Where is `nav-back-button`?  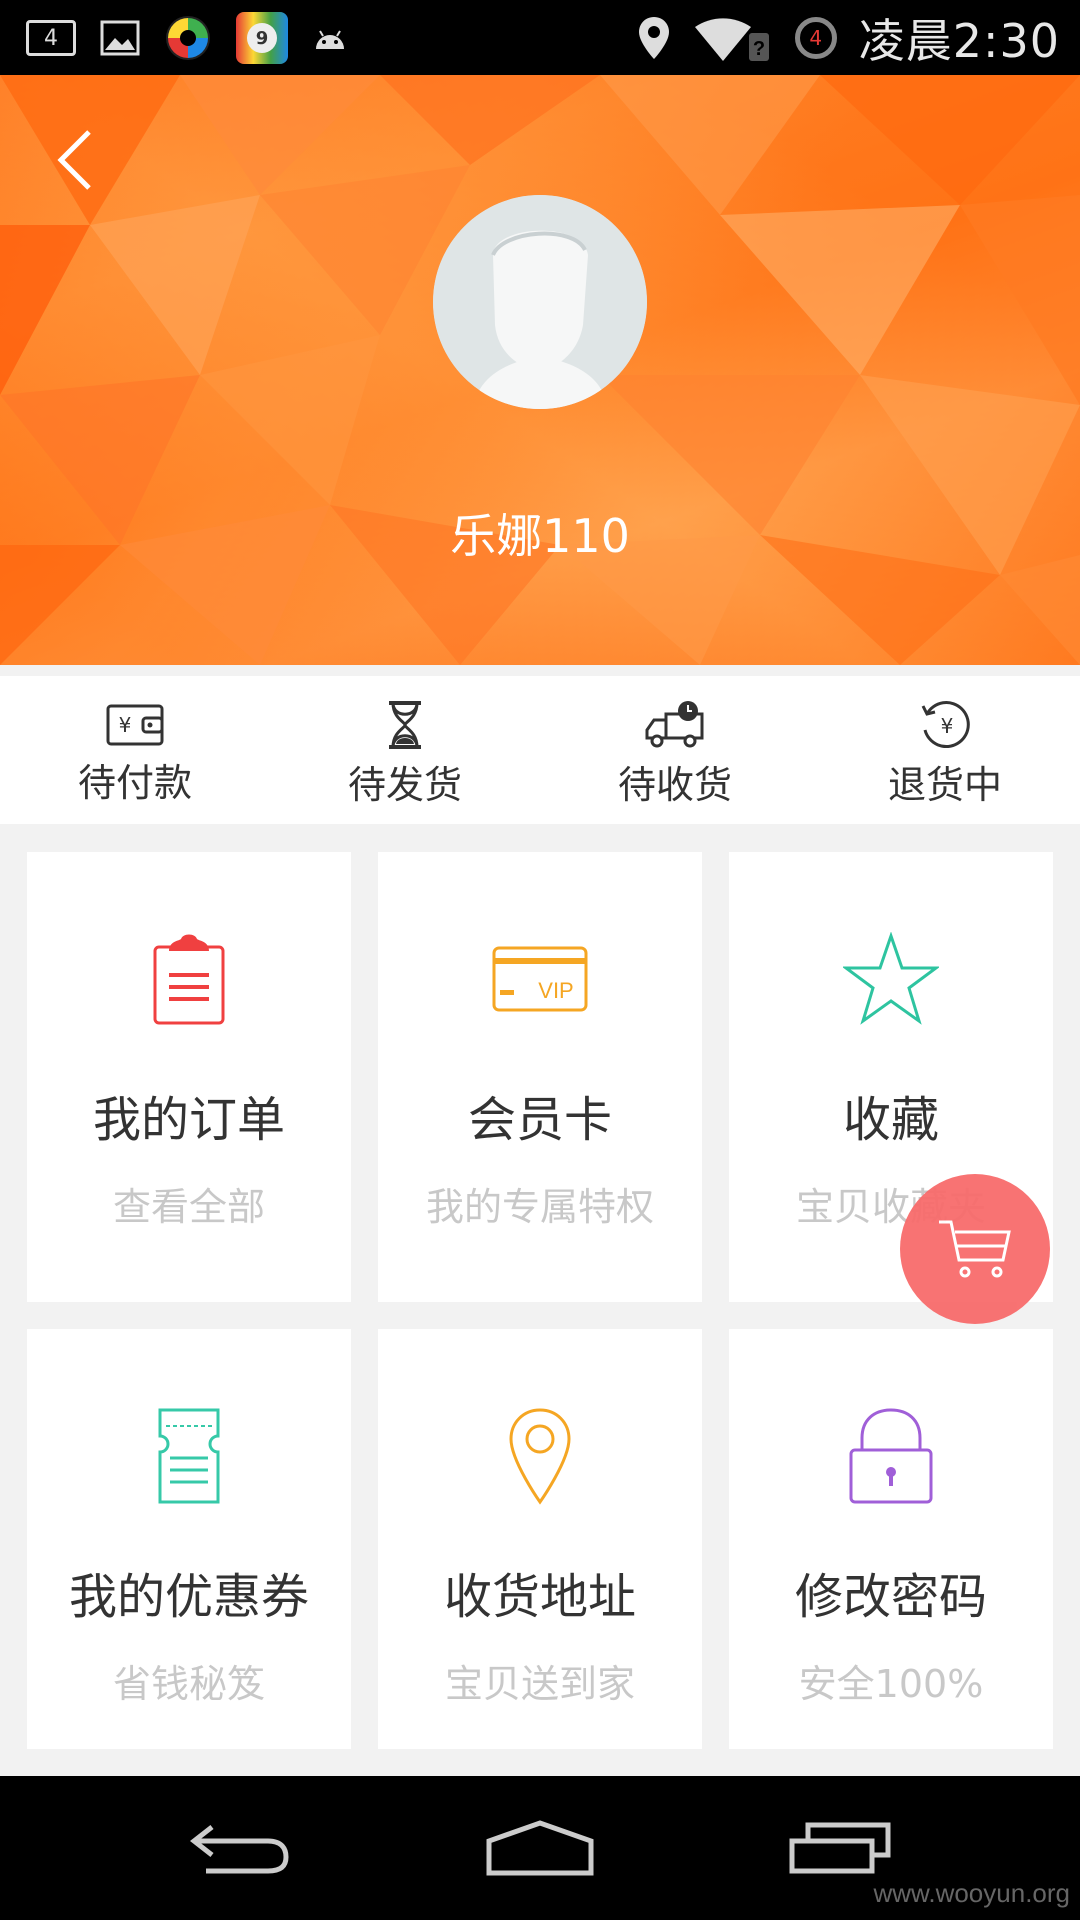
nav-back-button is located at coordinates (240, 1848).